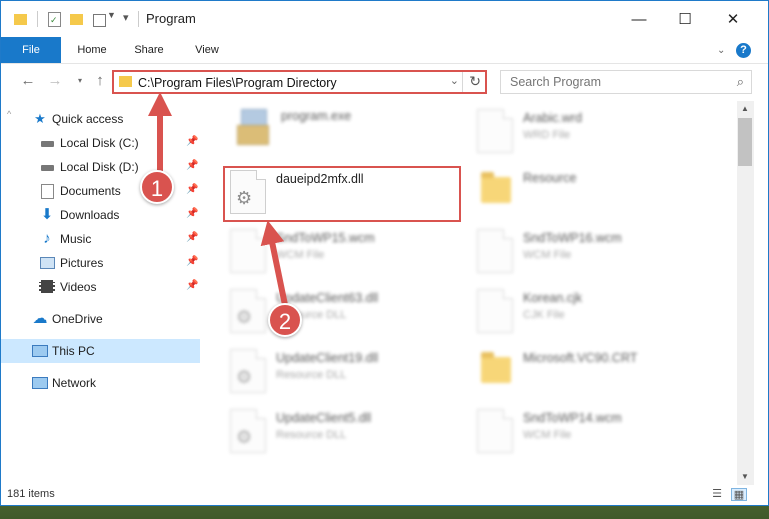 This screenshot has width=769, height=519. What do you see at coordinates (237, 83) in the screenshot?
I see `address-text: C:\Program Files\Program Directory` at bounding box center [237, 83].